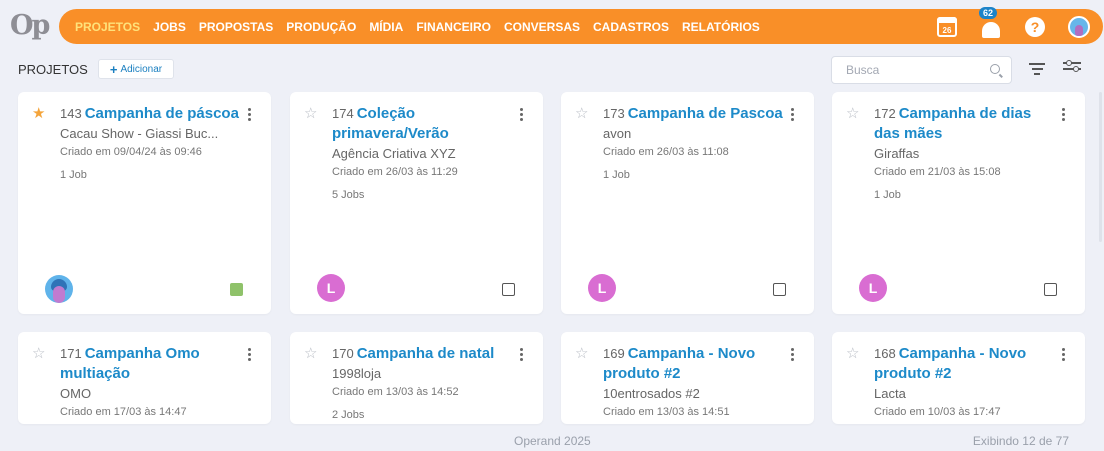 The height and width of the screenshot is (451, 1104). Describe the element at coordinates (141, 69) in the screenshot. I see `add-label: Adicionar` at that location.